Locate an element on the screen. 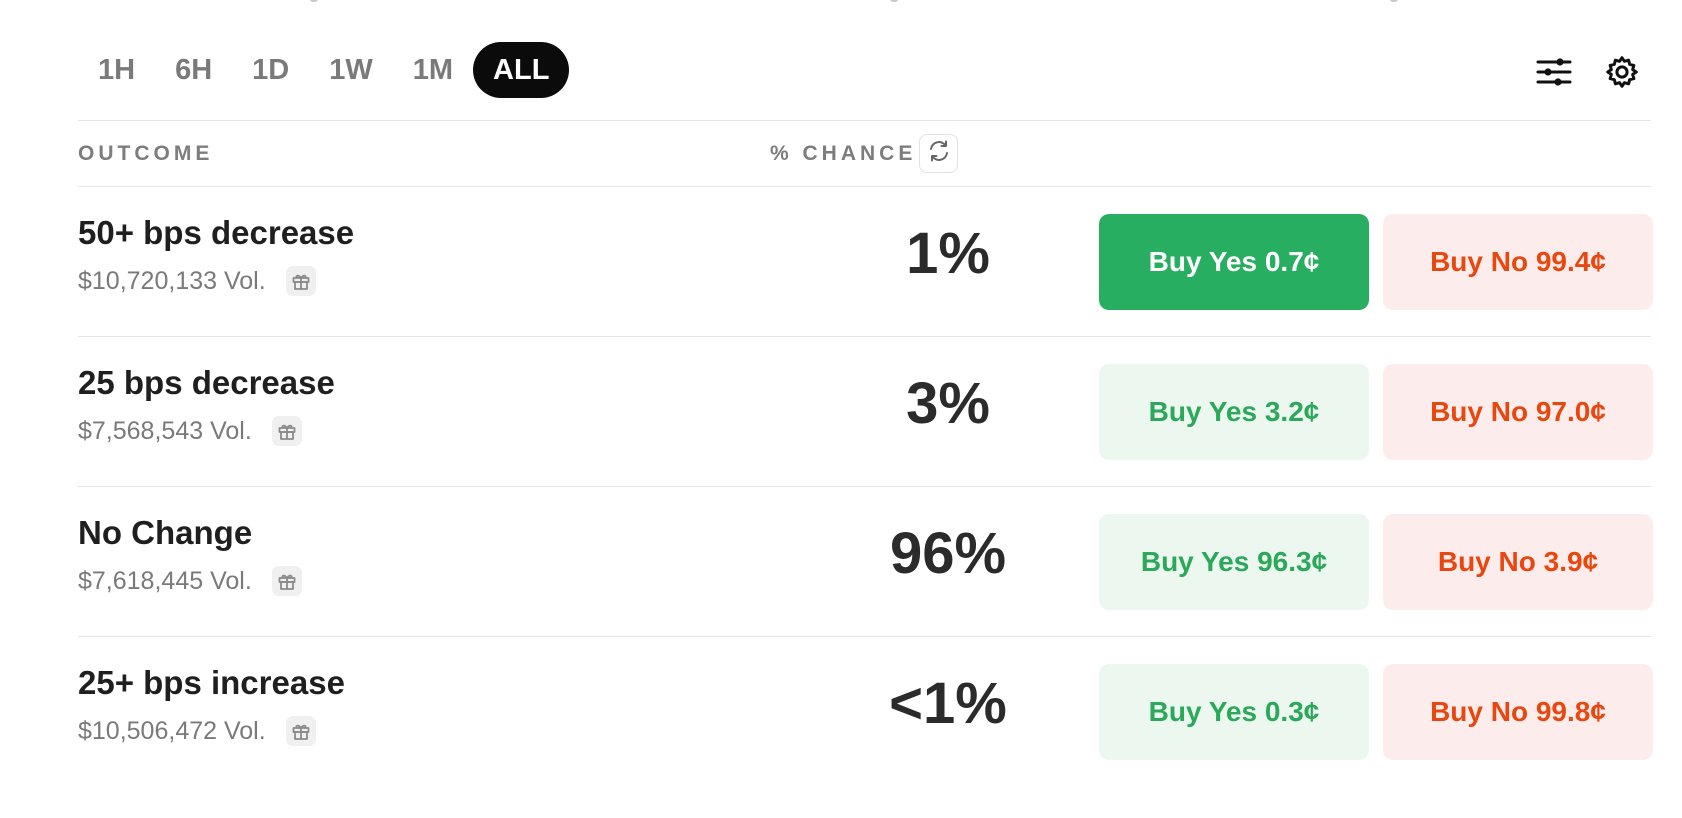  divider is located at coordinates (864, 120).